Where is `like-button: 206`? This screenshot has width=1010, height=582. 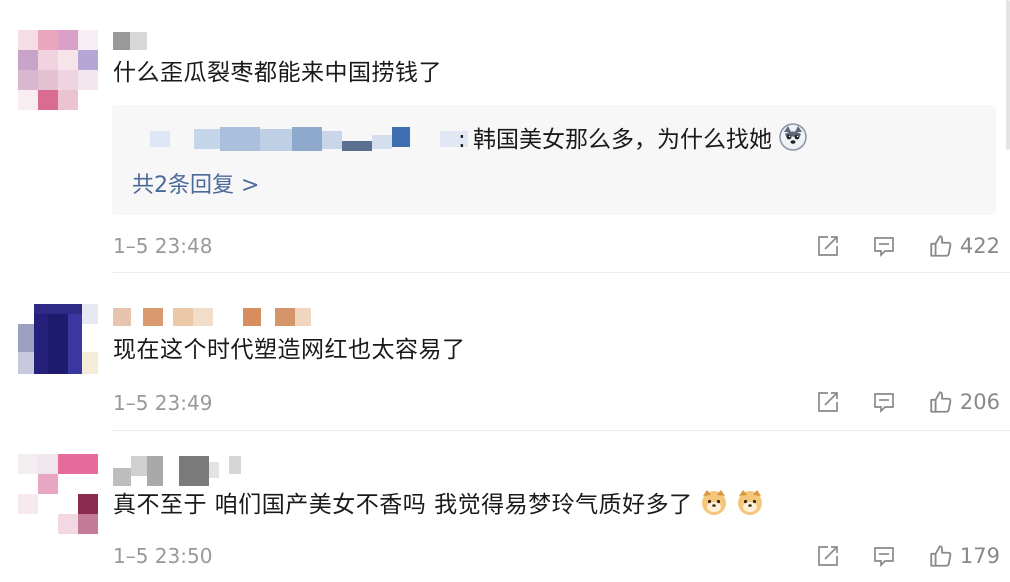 like-button: 206 is located at coordinates (964, 402).